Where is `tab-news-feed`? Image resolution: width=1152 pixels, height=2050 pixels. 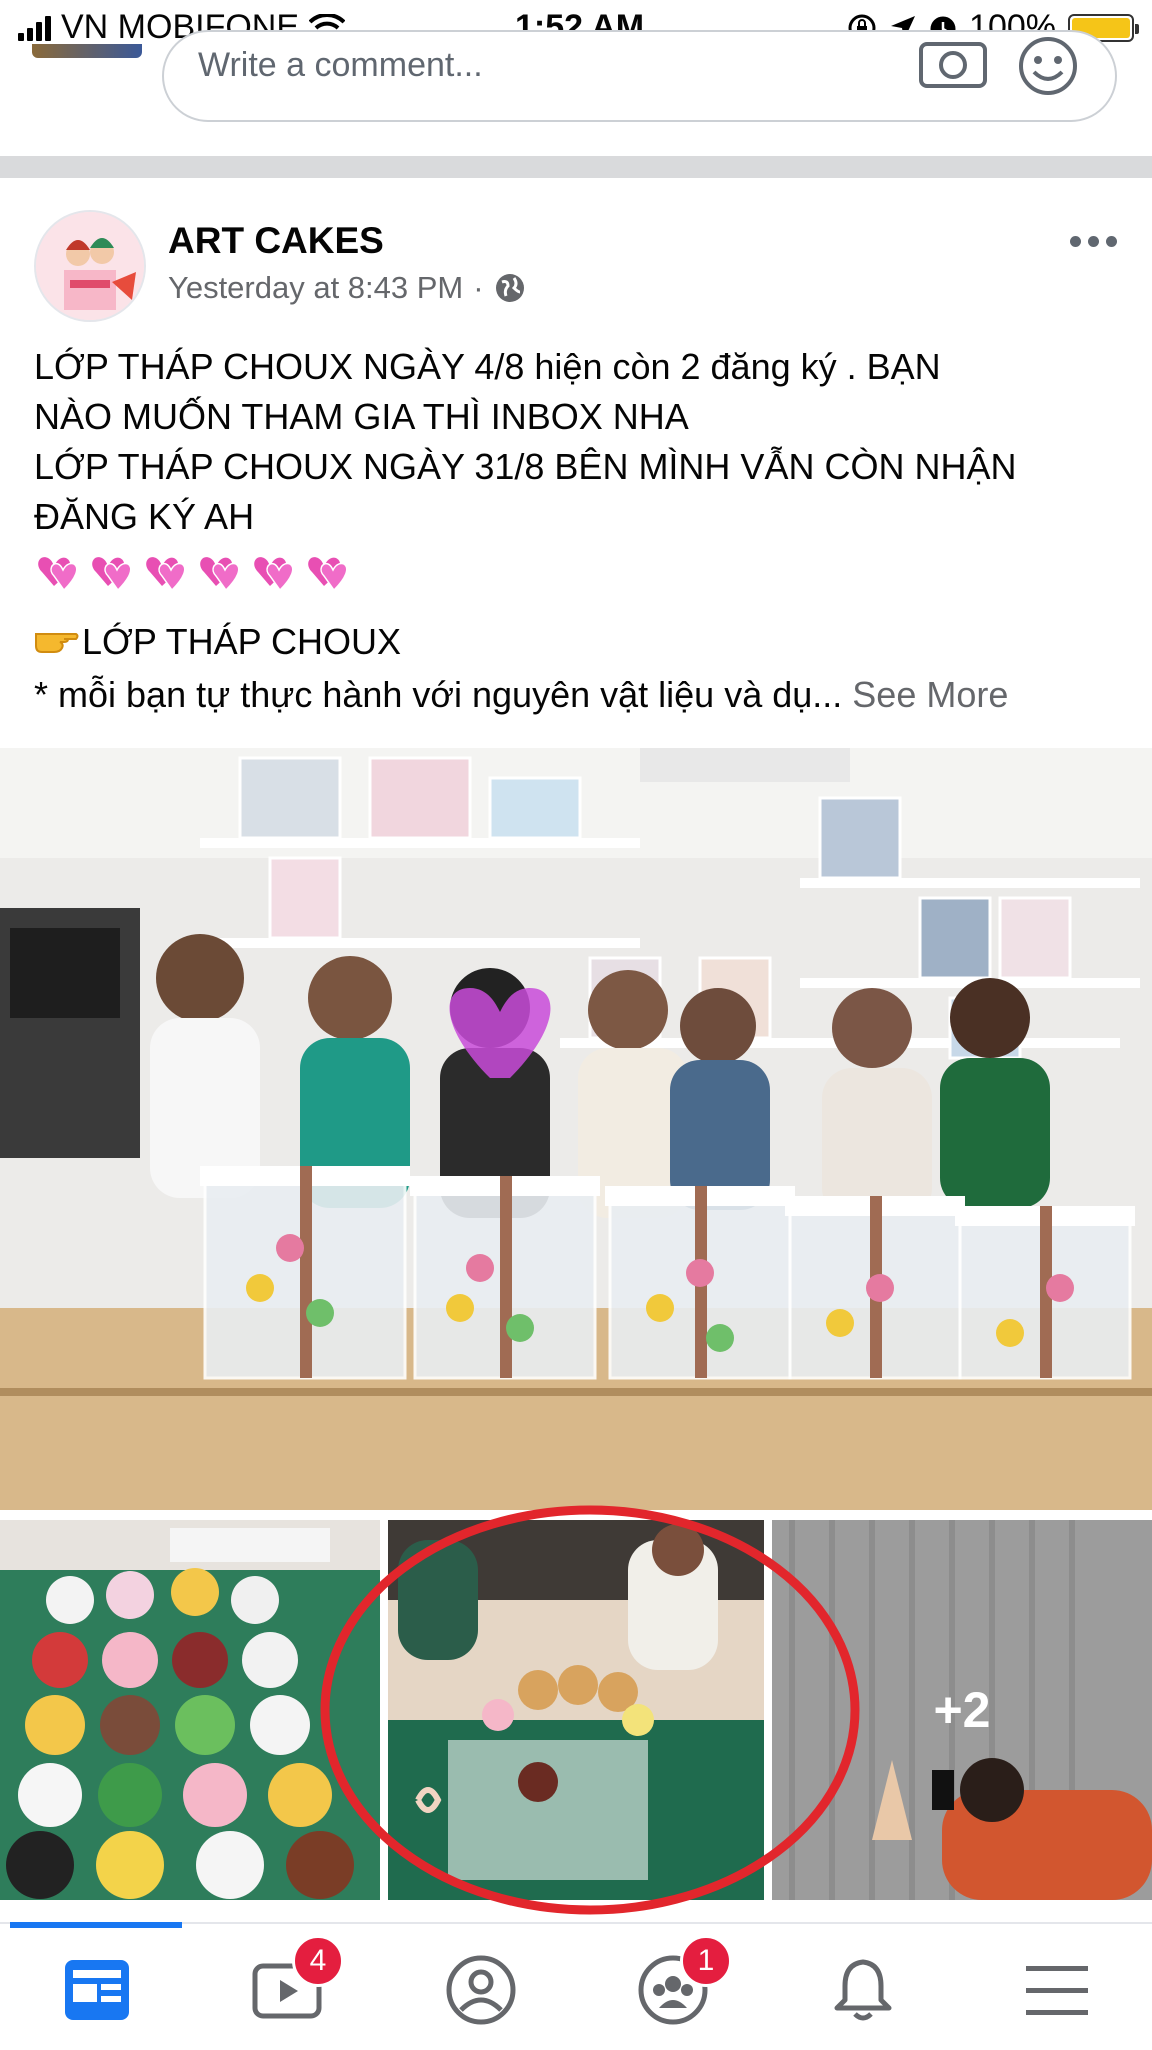 tab-news-feed is located at coordinates (97, 1990).